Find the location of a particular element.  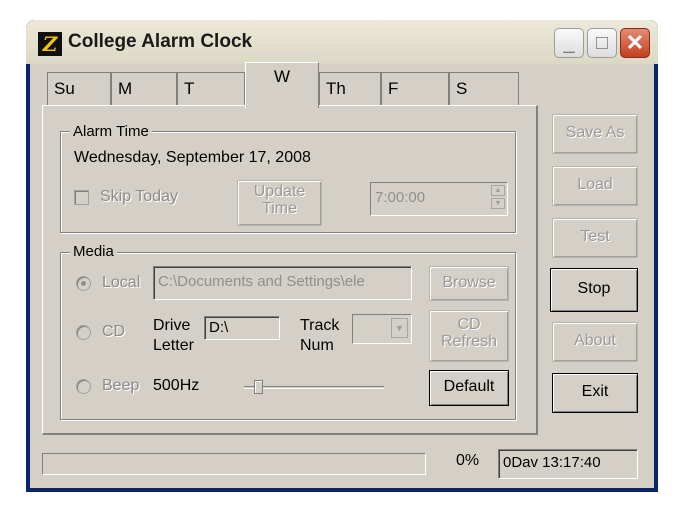

drive-letter-label: Drive Letter is located at coordinates (173, 335).